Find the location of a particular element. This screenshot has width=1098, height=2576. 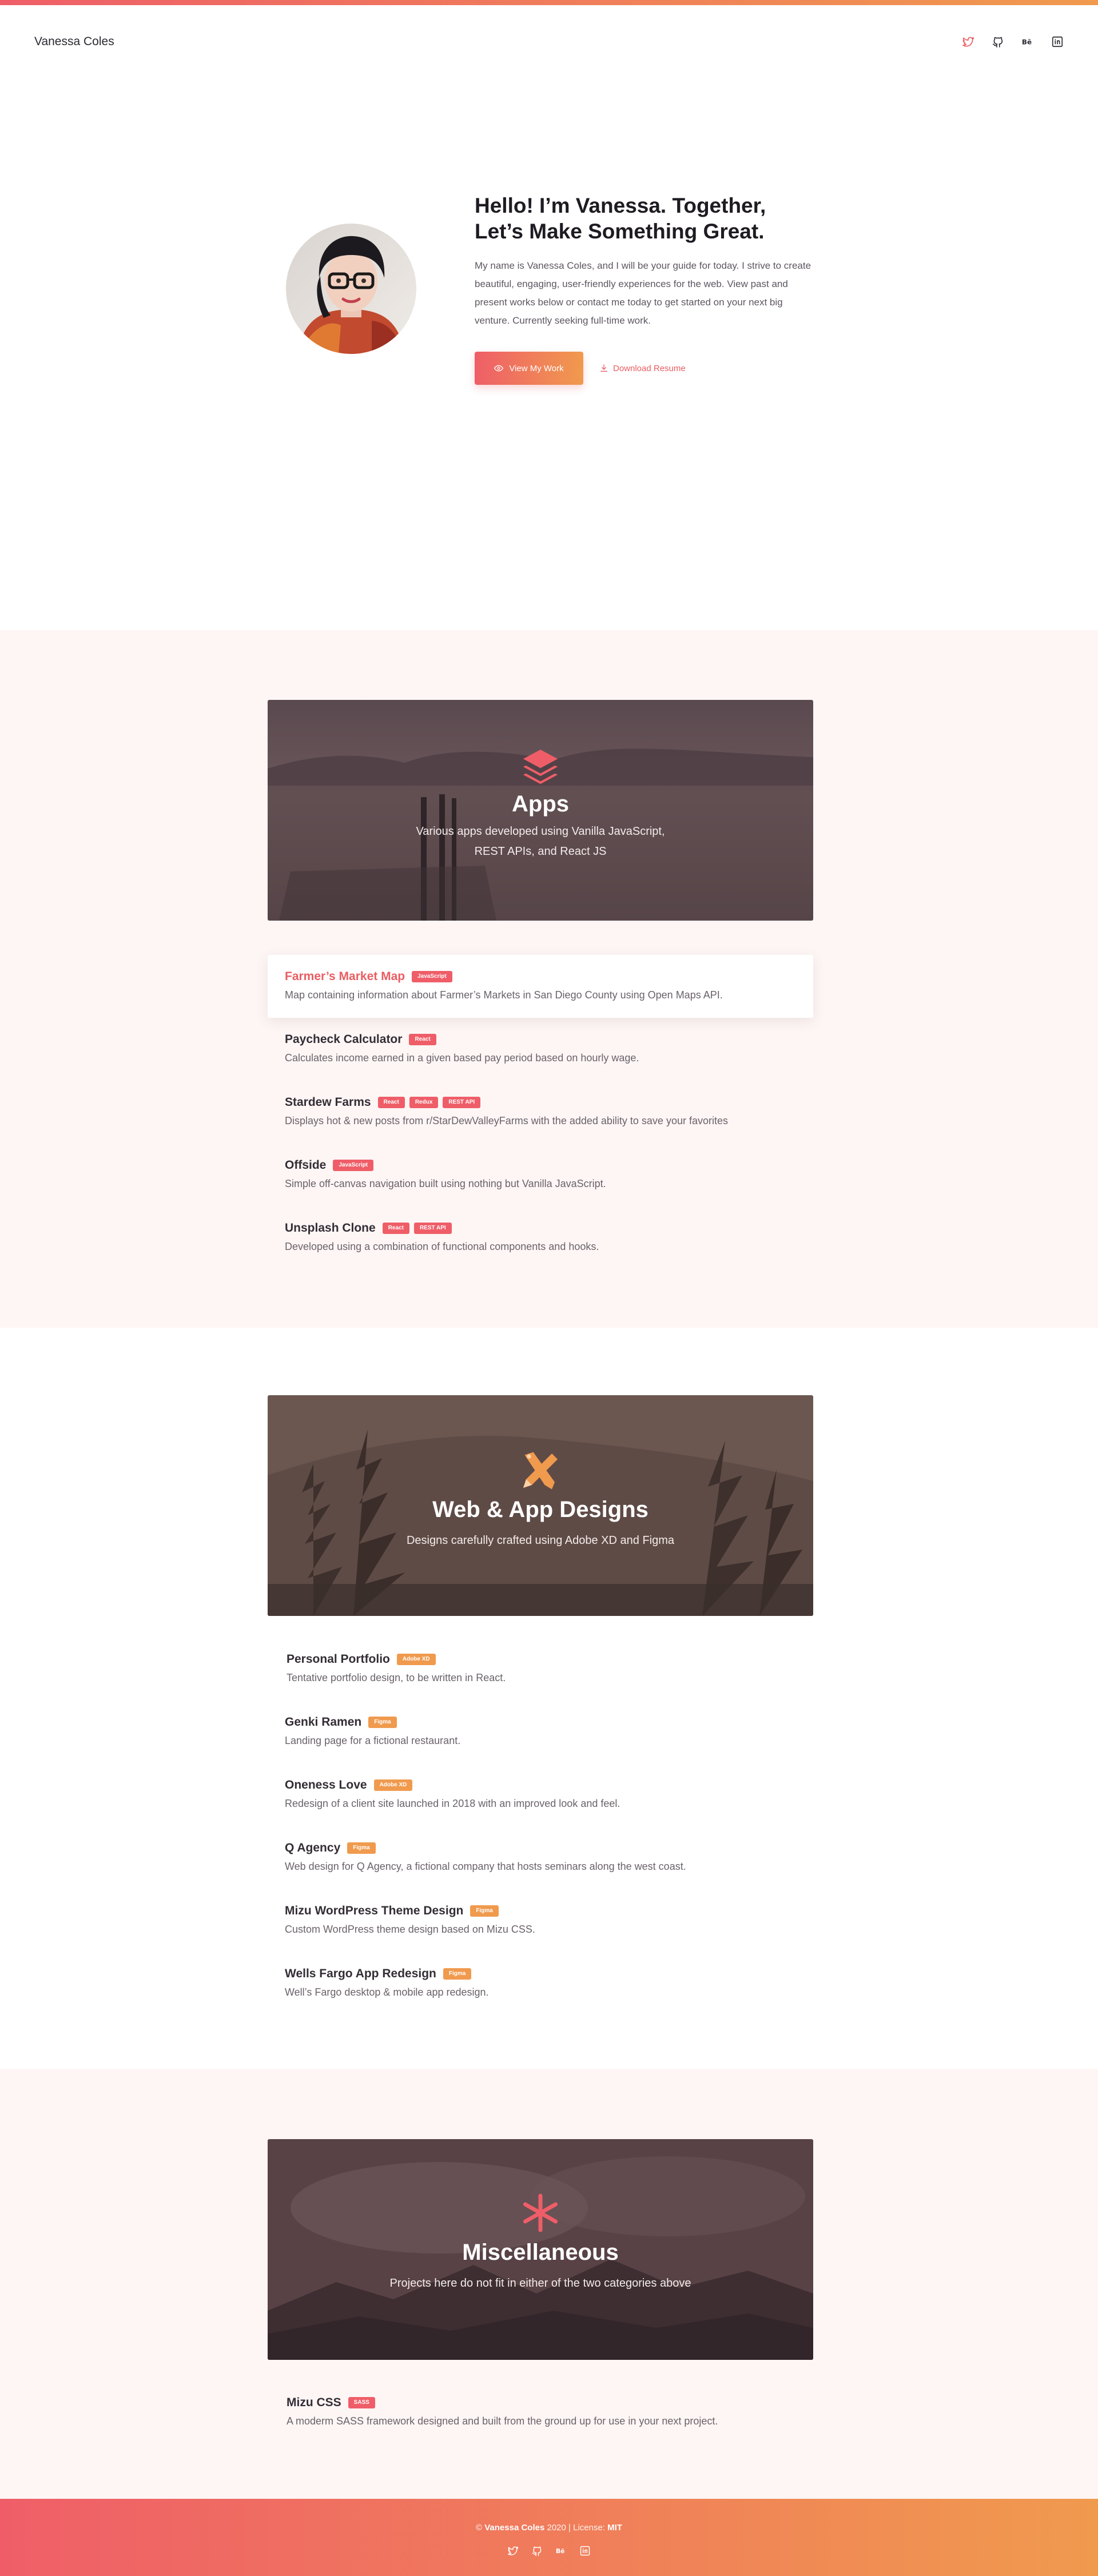

project-title: Offside is located at coordinates (305, 1165).